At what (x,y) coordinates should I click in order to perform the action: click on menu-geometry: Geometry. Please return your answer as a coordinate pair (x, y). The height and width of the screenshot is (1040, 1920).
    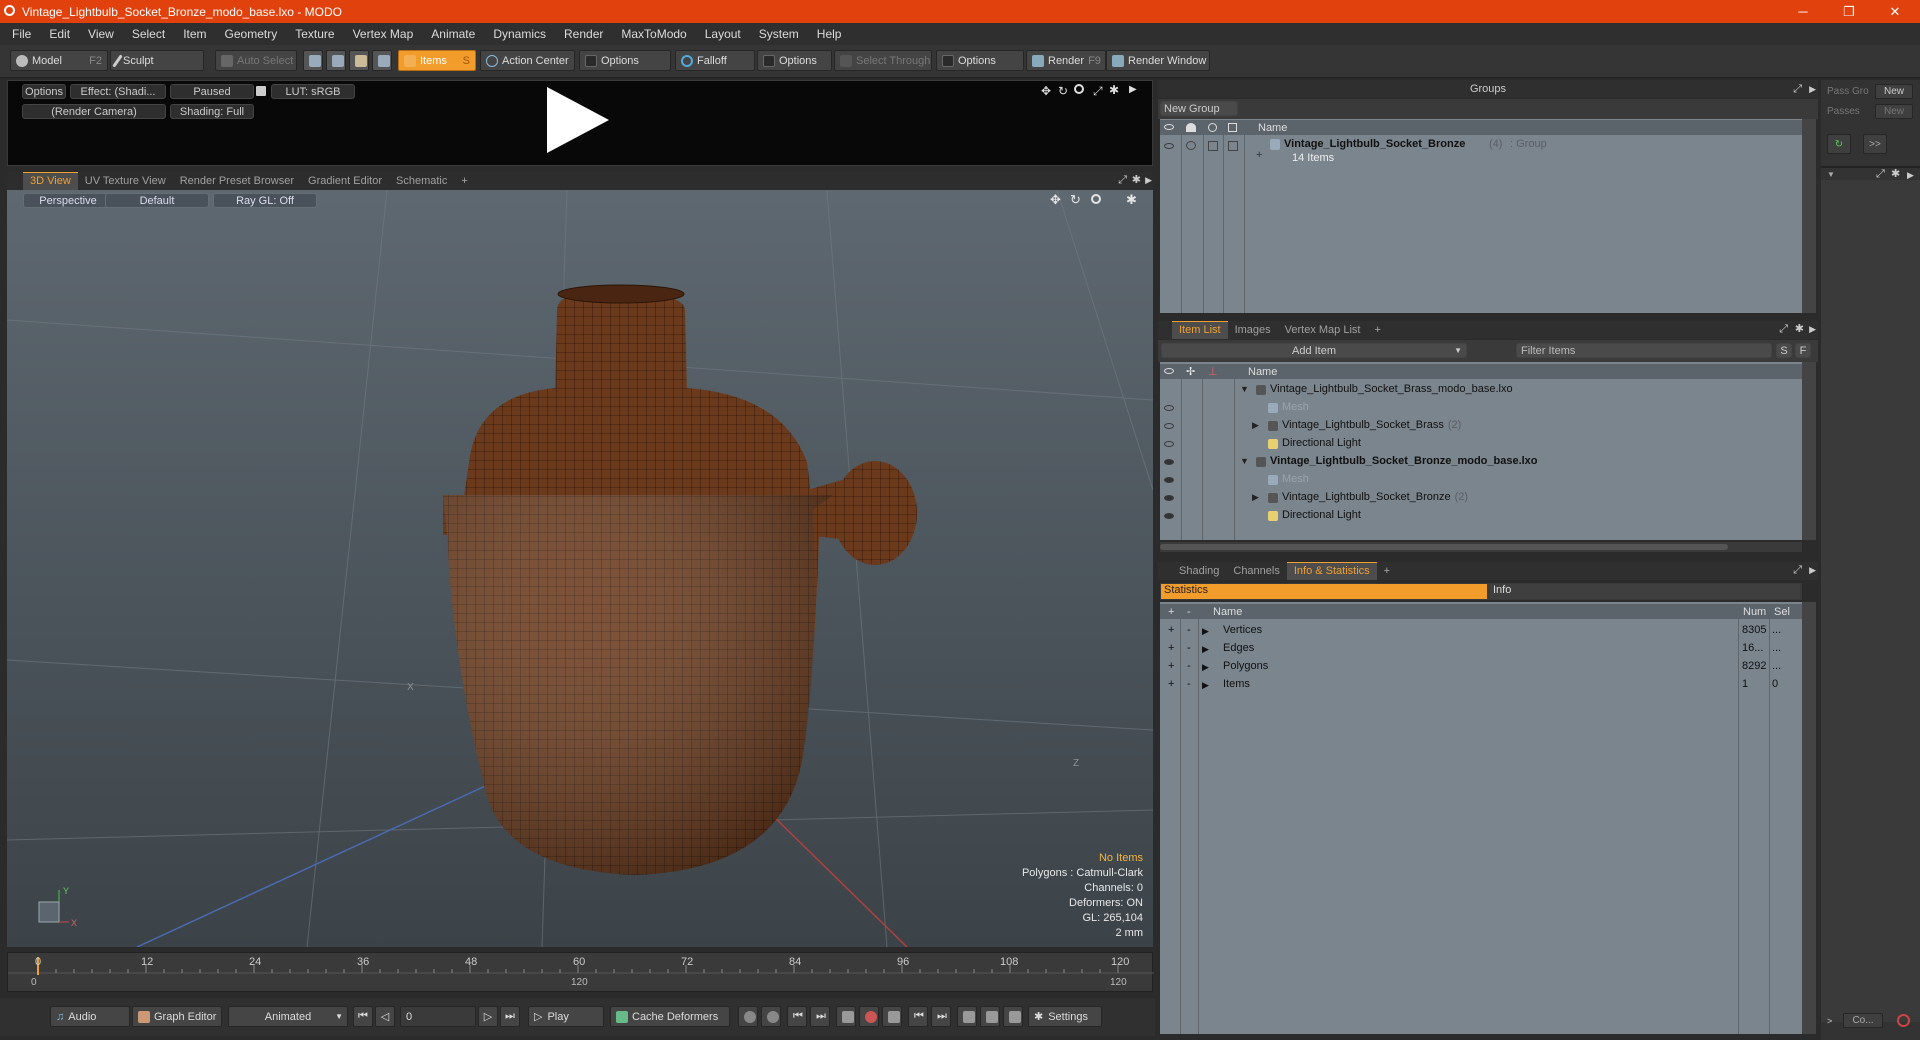
    Looking at the image, I should click on (251, 34).